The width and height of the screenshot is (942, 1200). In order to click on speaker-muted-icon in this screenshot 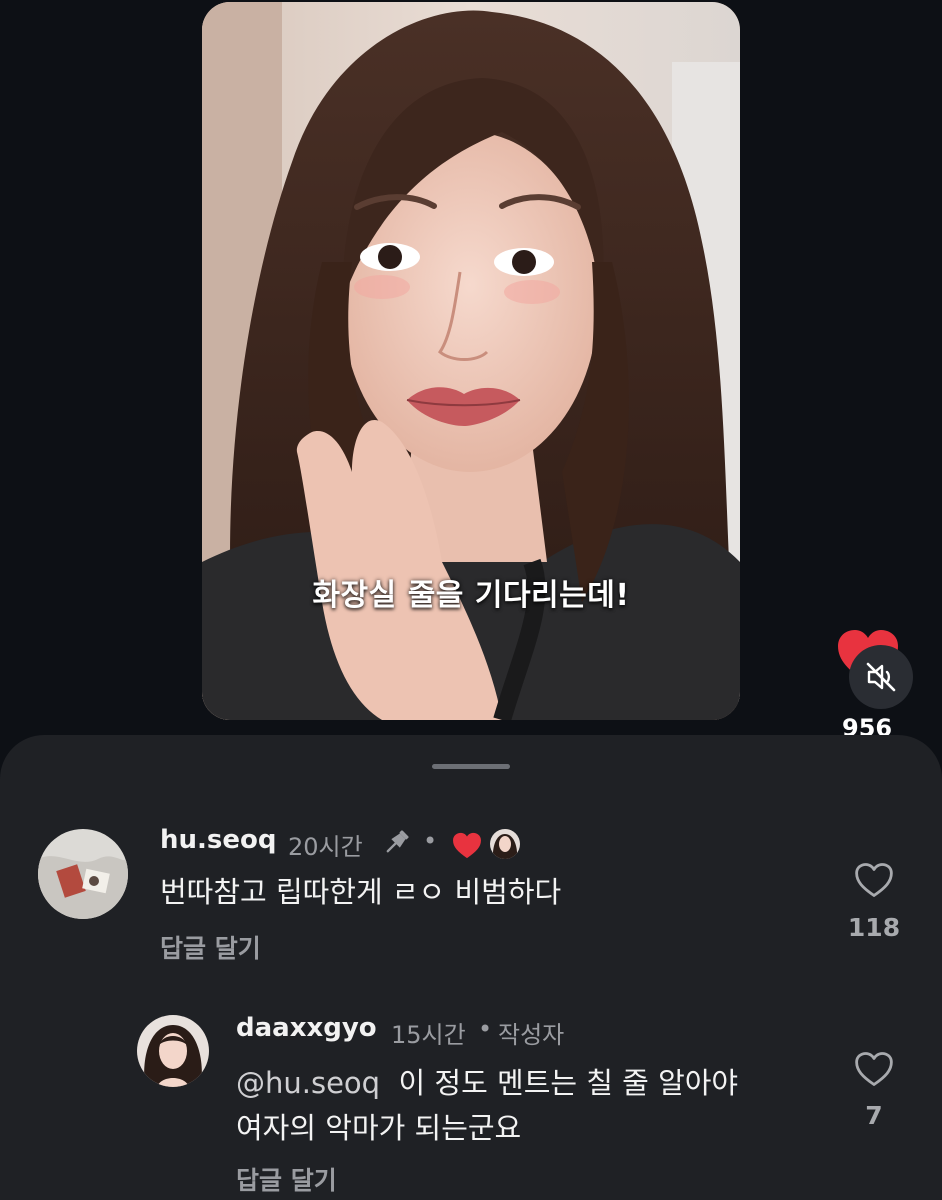, I will do `click(881, 677)`.